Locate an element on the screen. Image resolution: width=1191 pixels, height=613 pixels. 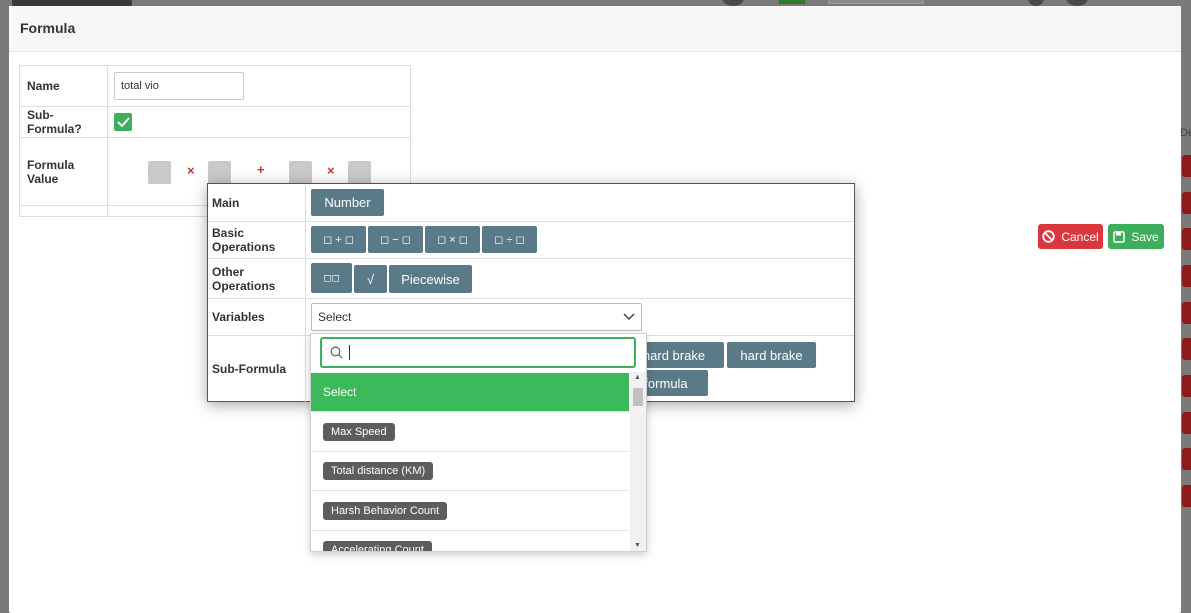
name-row: Name is located at coordinates (215, 86).